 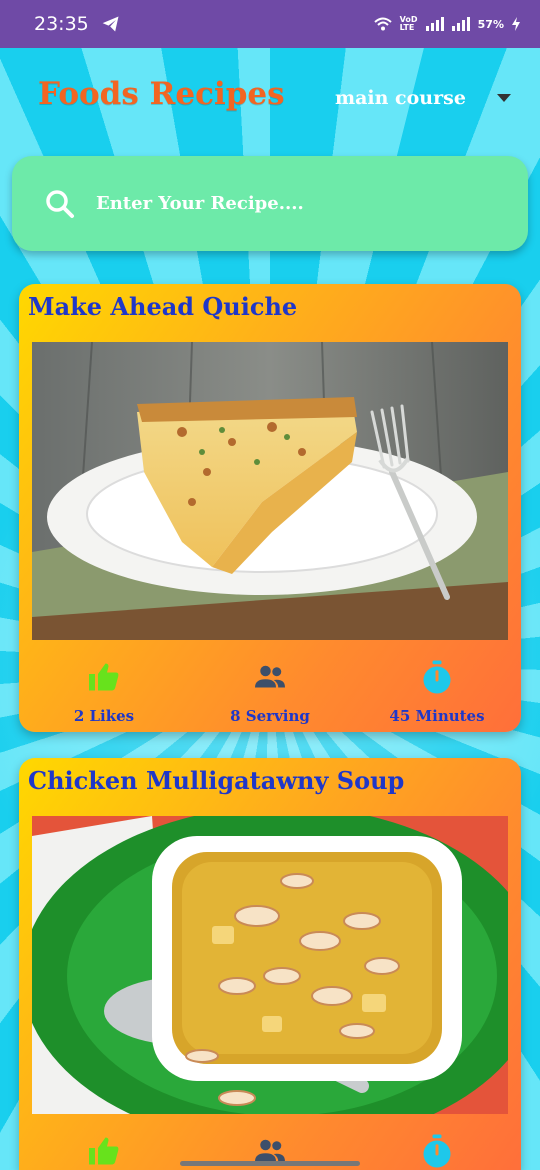 I want to click on search-bar, so click(x=270, y=203).